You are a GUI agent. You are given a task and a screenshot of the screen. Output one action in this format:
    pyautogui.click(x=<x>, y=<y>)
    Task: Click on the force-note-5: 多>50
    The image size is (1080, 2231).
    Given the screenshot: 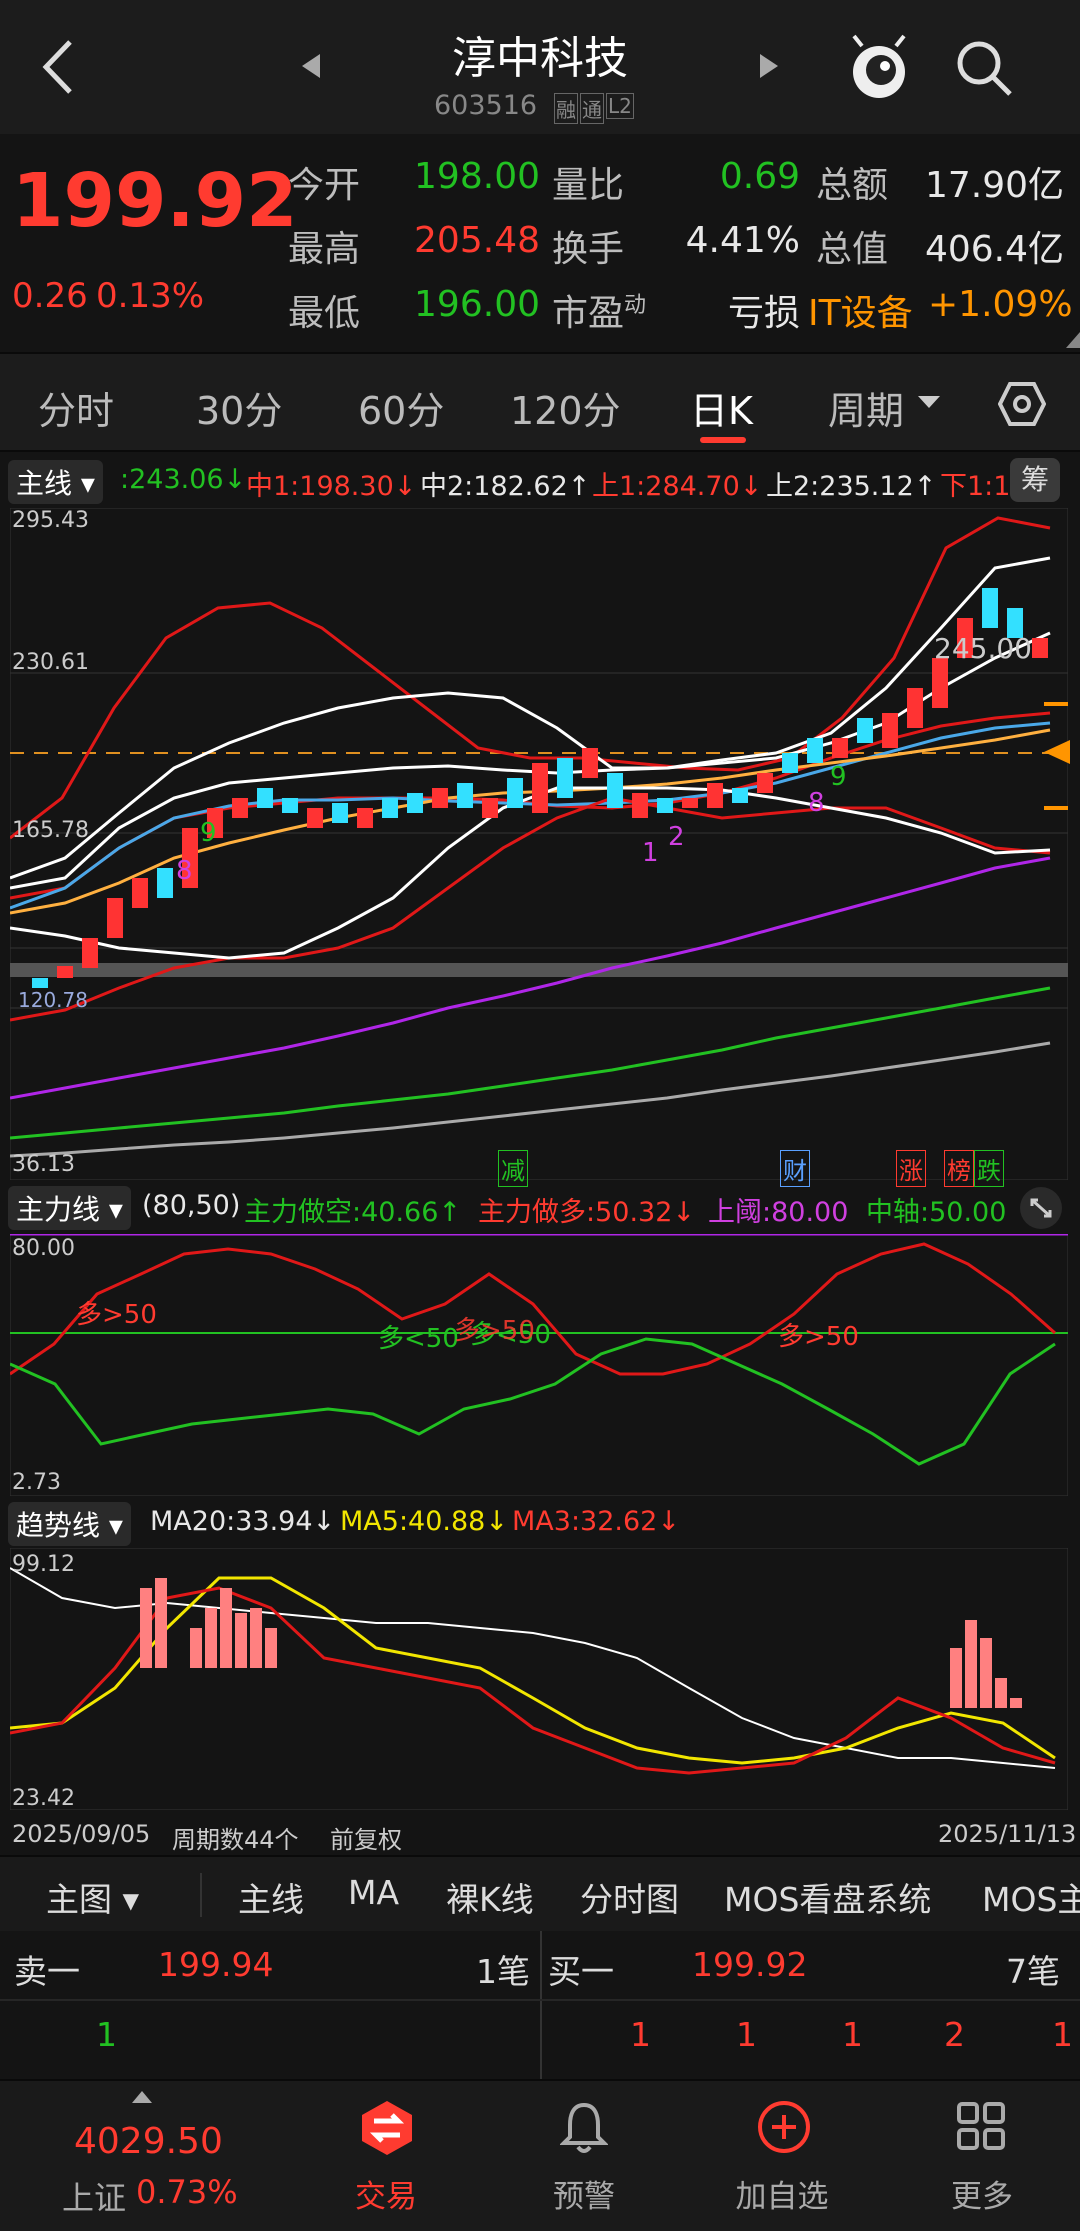 What is the action you would take?
    pyautogui.click(x=818, y=1337)
    